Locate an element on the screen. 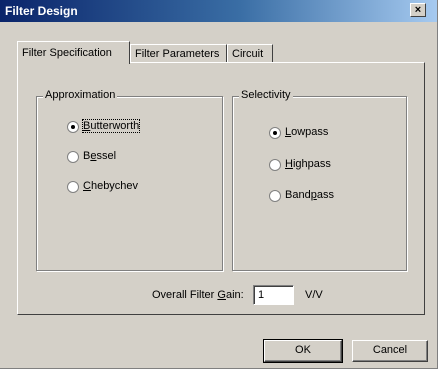  window-title: Filter Design is located at coordinates (41, 11).